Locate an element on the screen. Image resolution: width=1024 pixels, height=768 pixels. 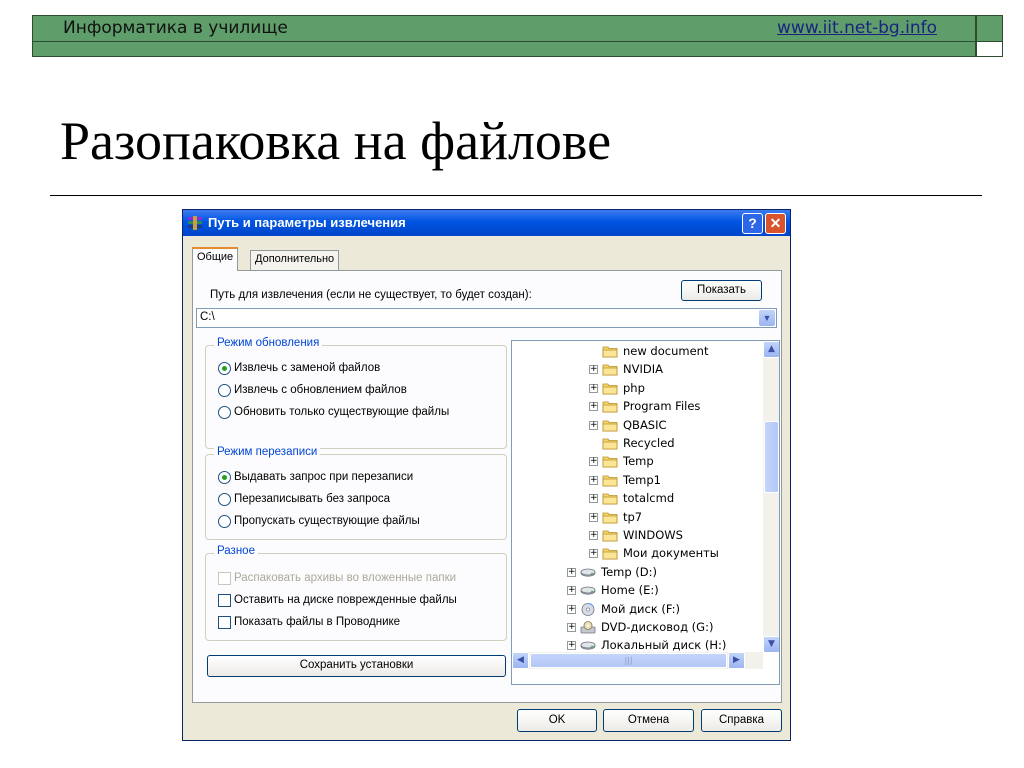
update-option-refresh-label: Извлечь с обновлением файлов is located at coordinates (320, 390).